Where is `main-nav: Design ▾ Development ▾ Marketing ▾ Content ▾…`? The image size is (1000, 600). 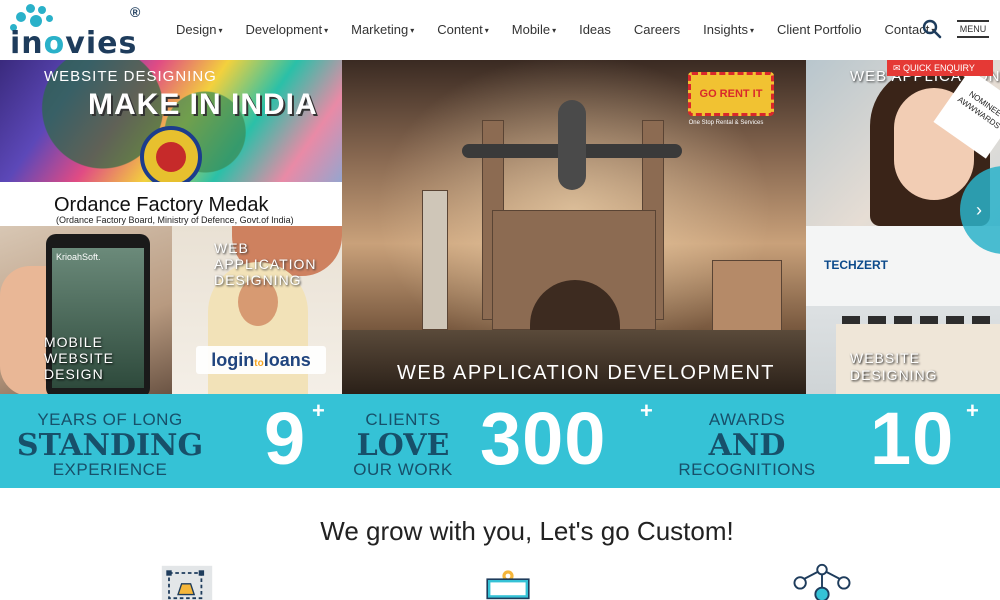 main-nav: Design ▾ Development ▾ Marketing ▾ Content ▾… is located at coordinates (567, 29).